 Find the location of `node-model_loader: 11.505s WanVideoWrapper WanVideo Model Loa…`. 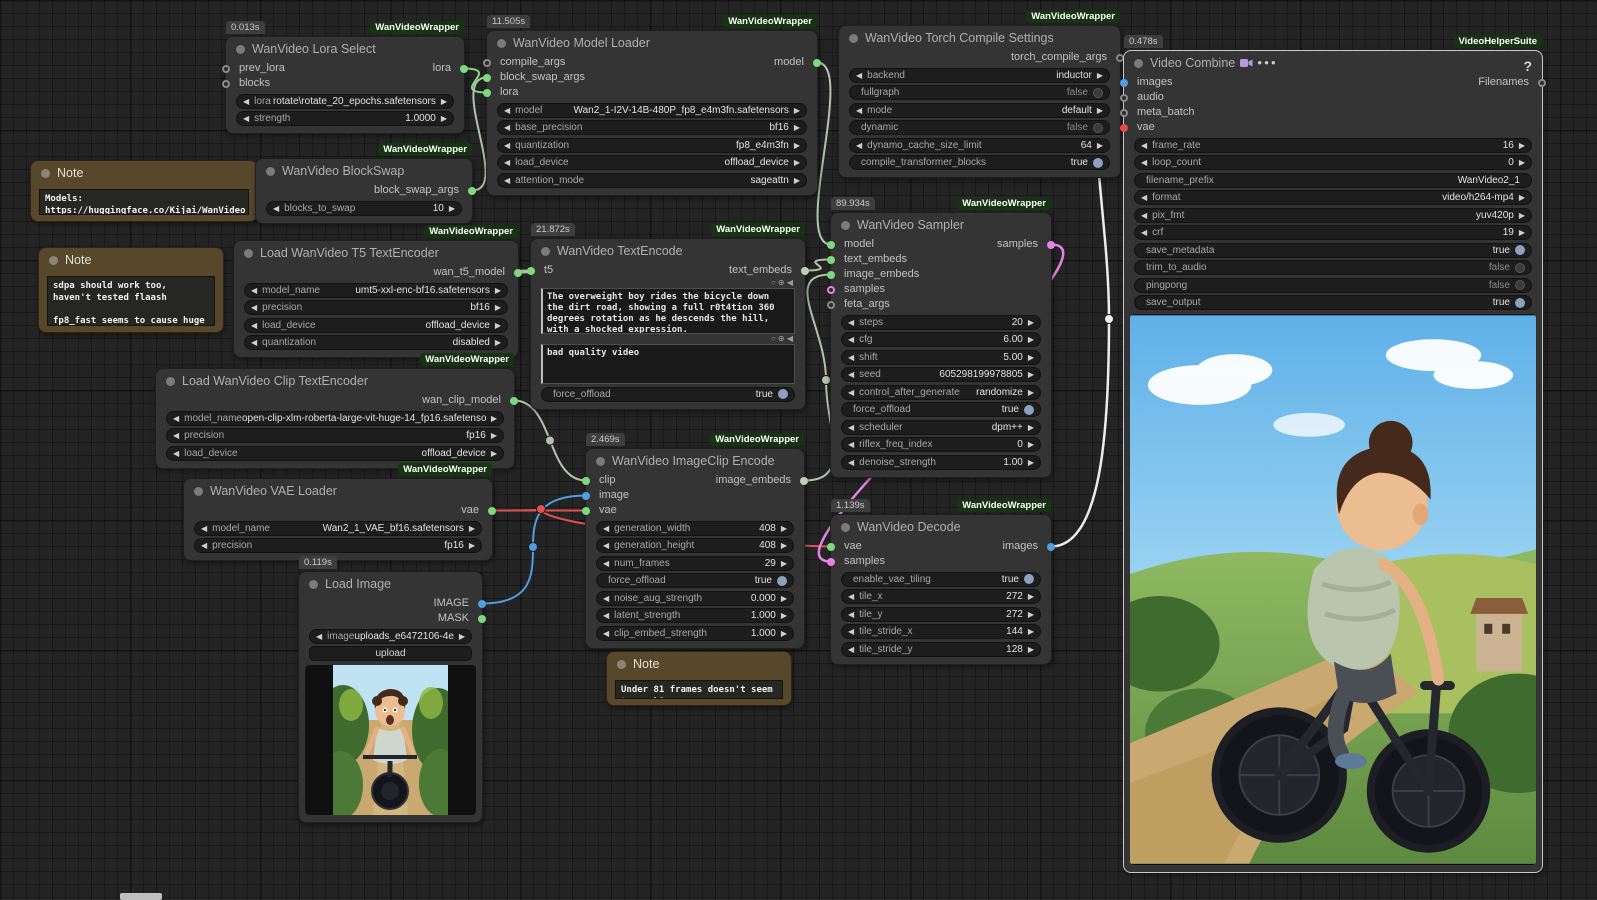

node-model_loader: 11.505s WanVideoWrapper WanVideo Model Loa… is located at coordinates (652, 105).